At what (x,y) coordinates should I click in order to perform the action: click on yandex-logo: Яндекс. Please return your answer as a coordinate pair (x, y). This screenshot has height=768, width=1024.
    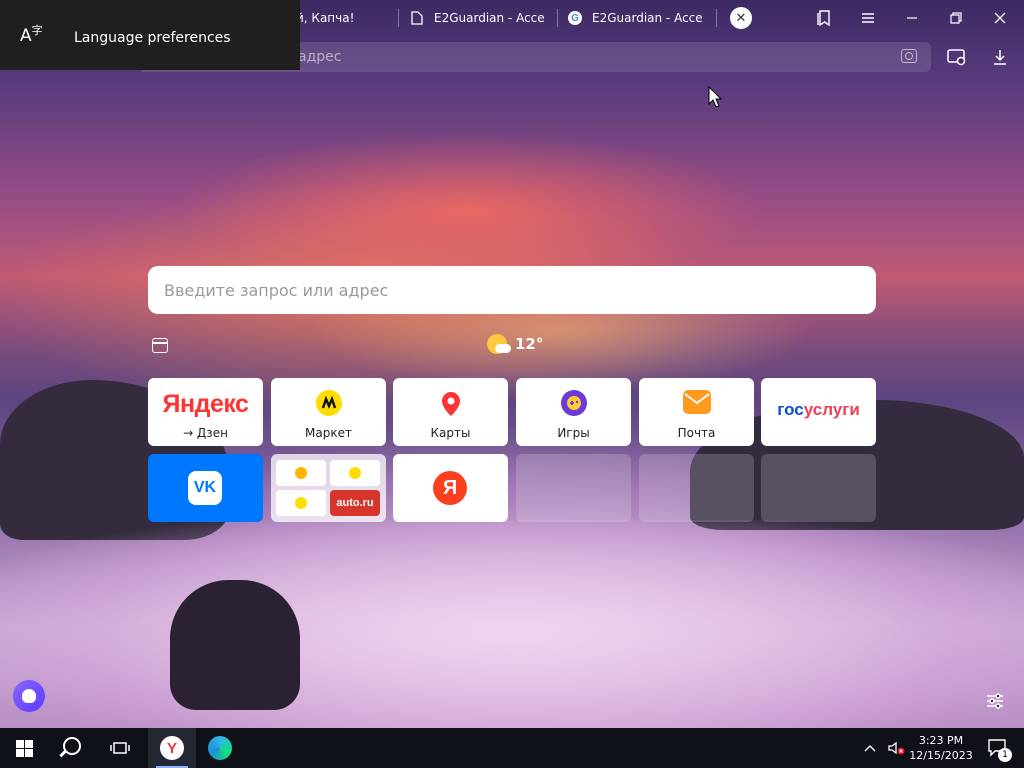
    Looking at the image, I should click on (205, 404).